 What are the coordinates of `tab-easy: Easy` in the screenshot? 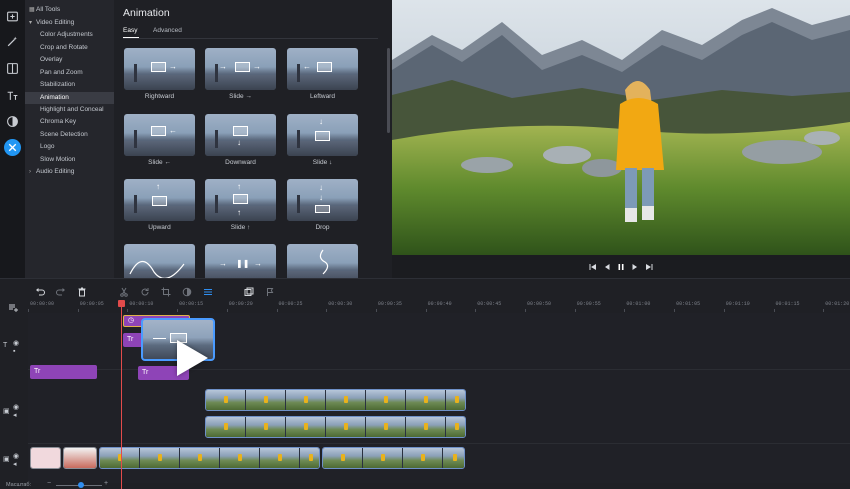 It's located at (130, 30).